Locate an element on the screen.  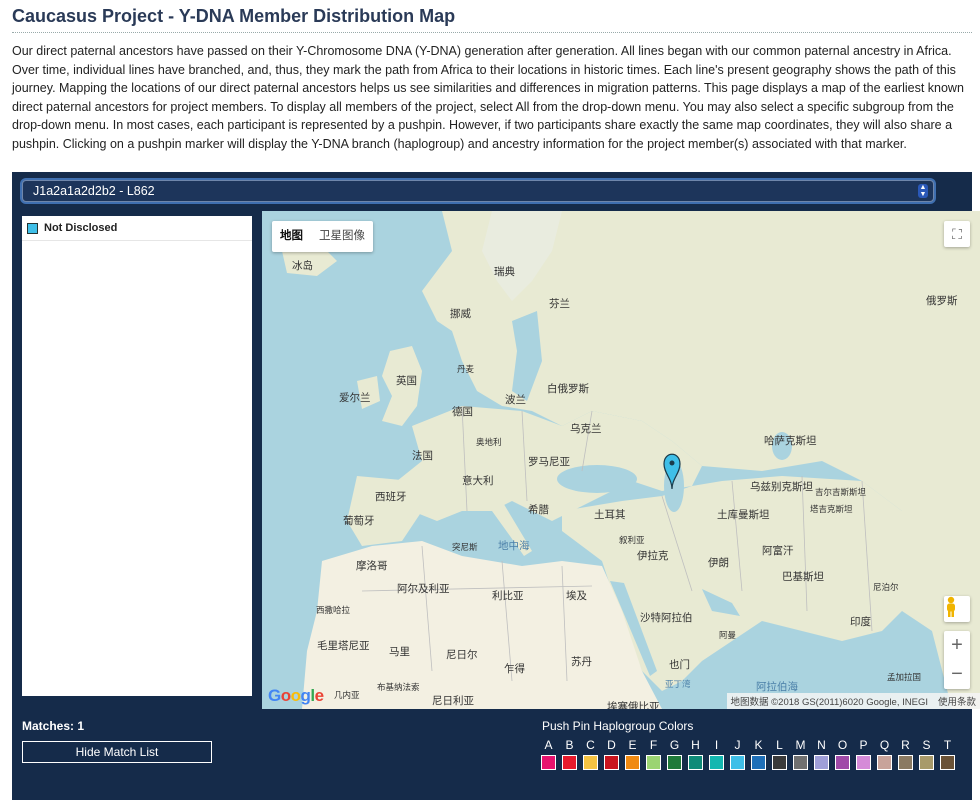
map-type-satellite-button: 卫星图像 is located at coordinates (342, 236).